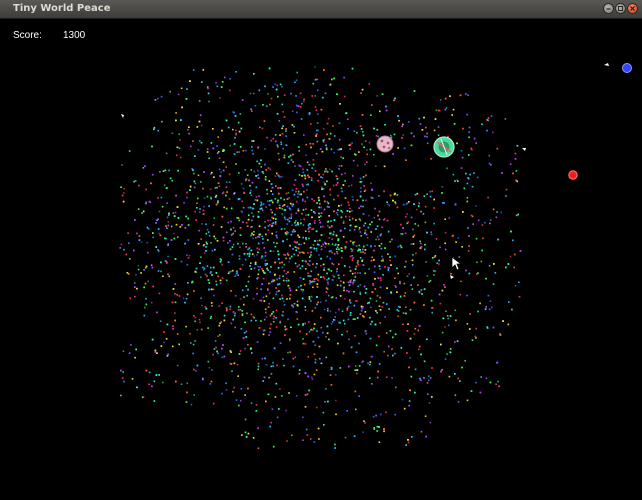 This screenshot has width=642, height=500. I want to click on close-icon, so click(632, 8).